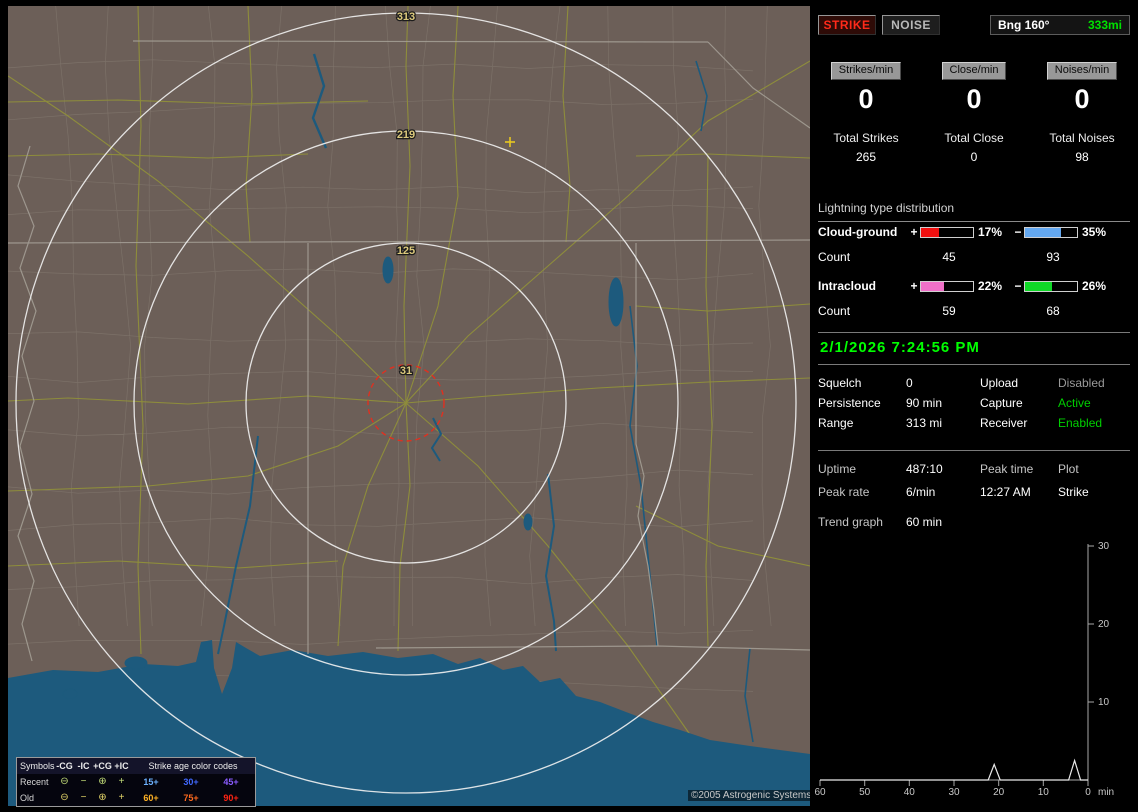 Image resolution: width=1138 pixels, height=812 pixels. Describe the element at coordinates (836, 423) in the screenshot. I see `range-label: Range` at that location.